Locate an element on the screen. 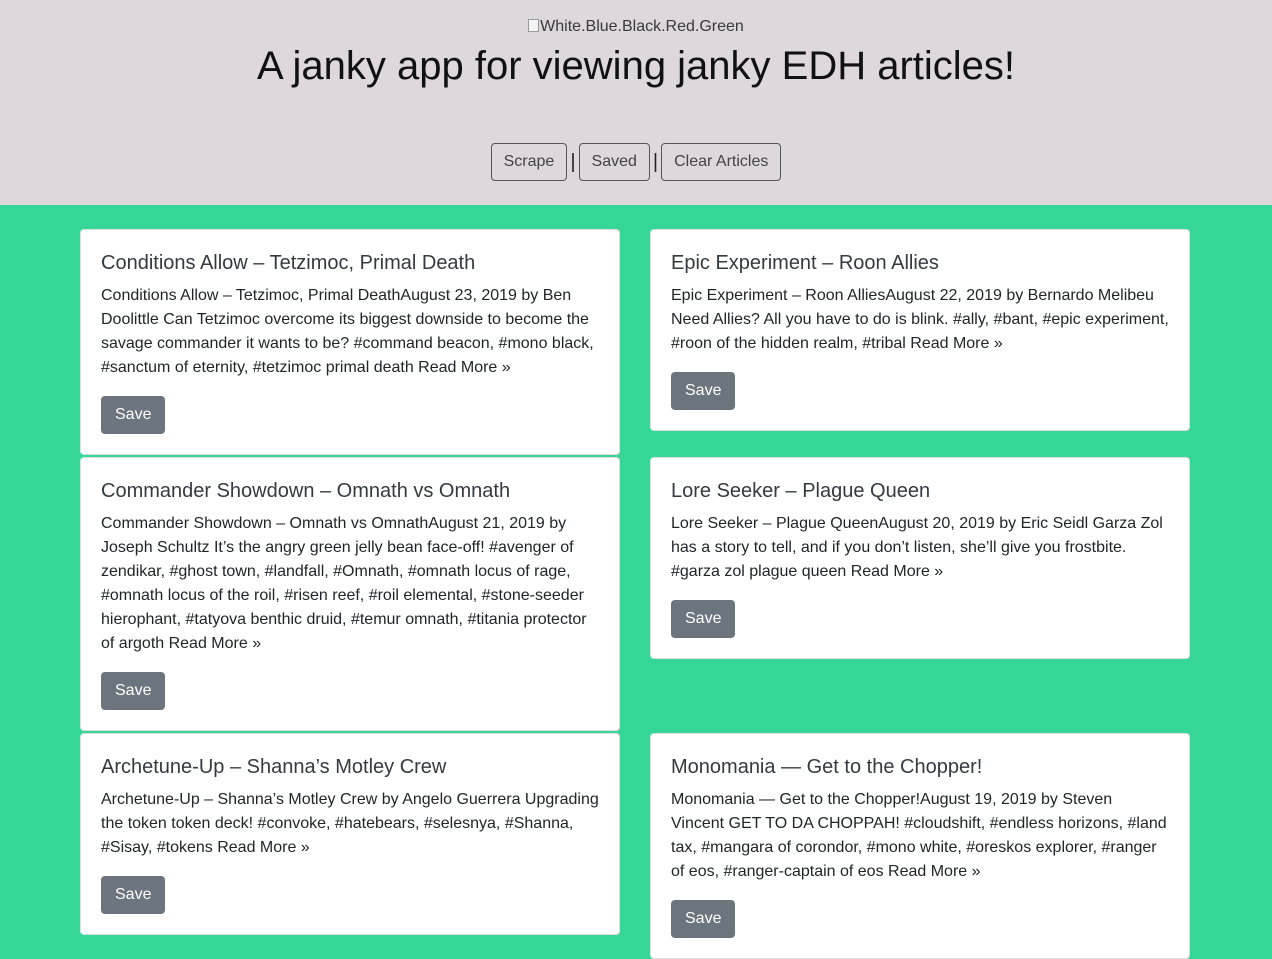 This screenshot has height=959, width=1272. clear-articles-button: Clear Articles is located at coordinates (721, 162).